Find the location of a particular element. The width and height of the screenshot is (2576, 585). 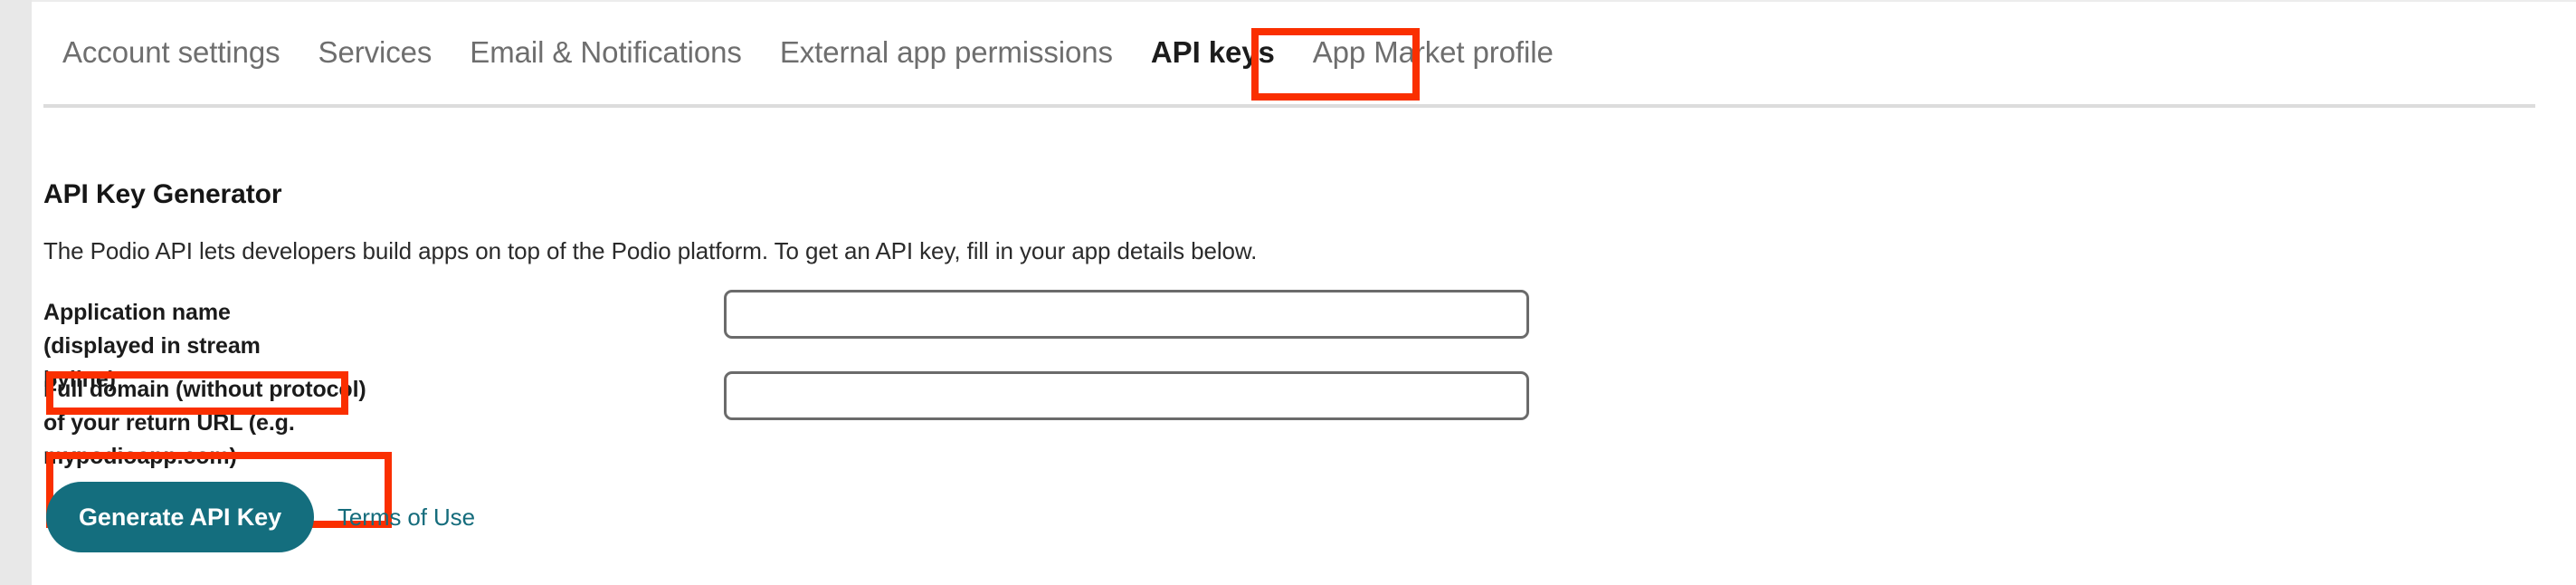

tab-email-notifications: Email & Notifications is located at coordinates (606, 53).